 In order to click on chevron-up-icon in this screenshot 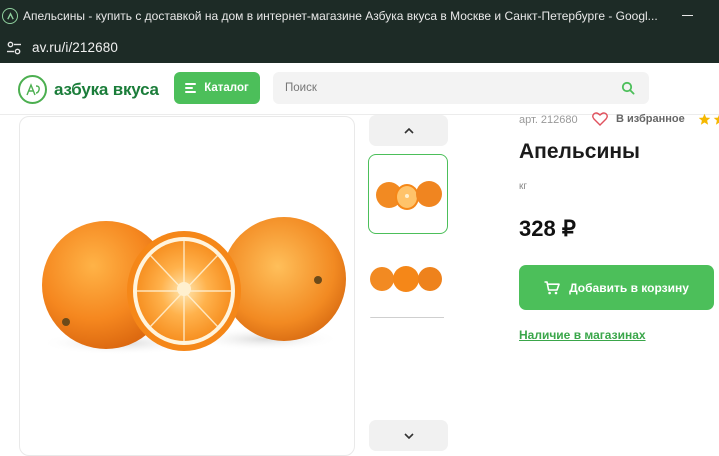, I will do `click(408, 130)`.